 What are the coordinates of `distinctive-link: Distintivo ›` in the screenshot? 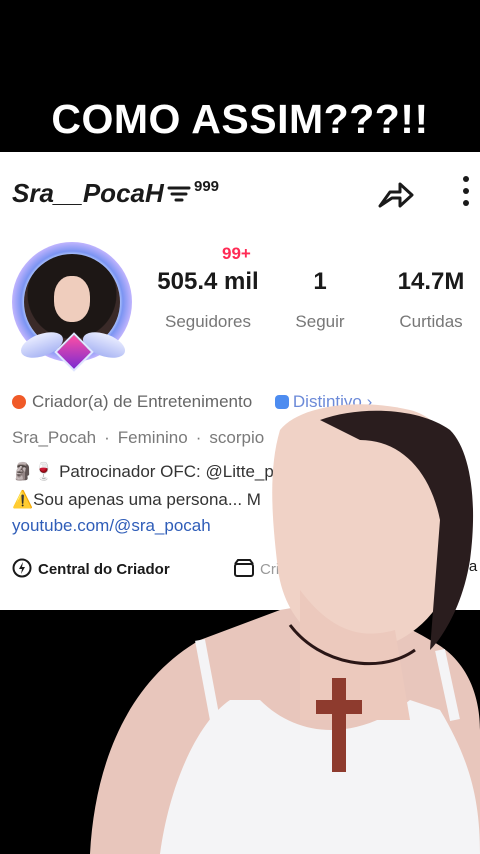 It's located at (323, 401).